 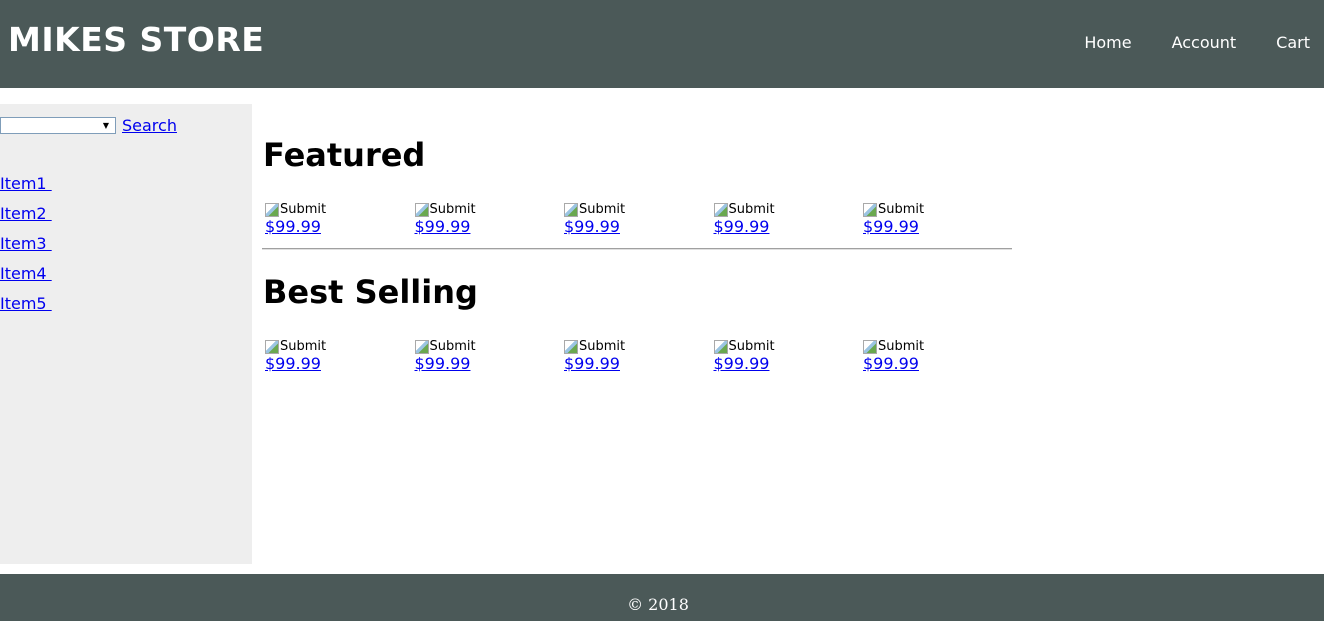 What do you see at coordinates (26, 303) in the screenshot?
I see `sidebar-item-link: Item5` at bounding box center [26, 303].